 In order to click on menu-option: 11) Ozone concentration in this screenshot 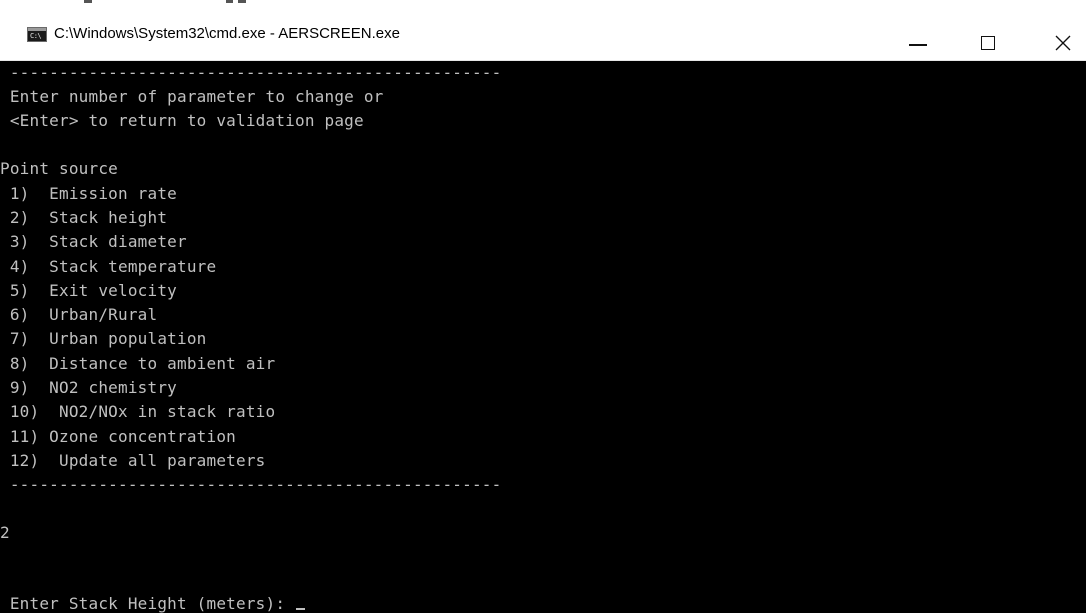, I will do `click(118, 436)`.